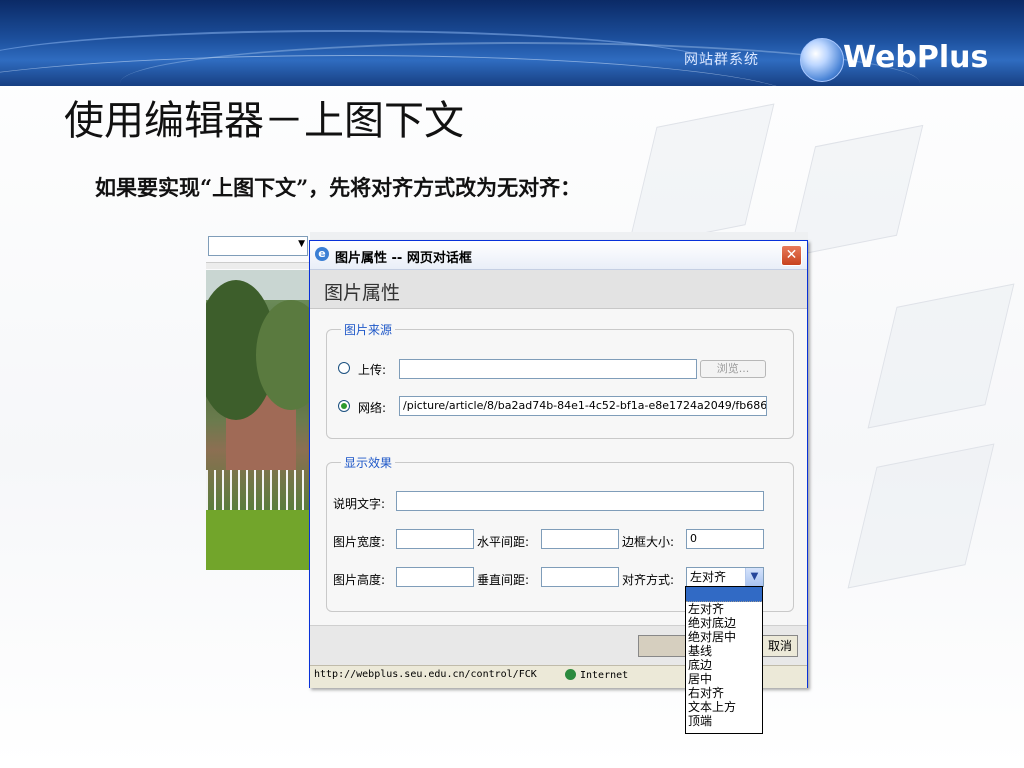 This screenshot has height=768, width=1024. Describe the element at coordinates (708, 577) in the screenshot. I see `align-select-value: 左对齐` at that location.